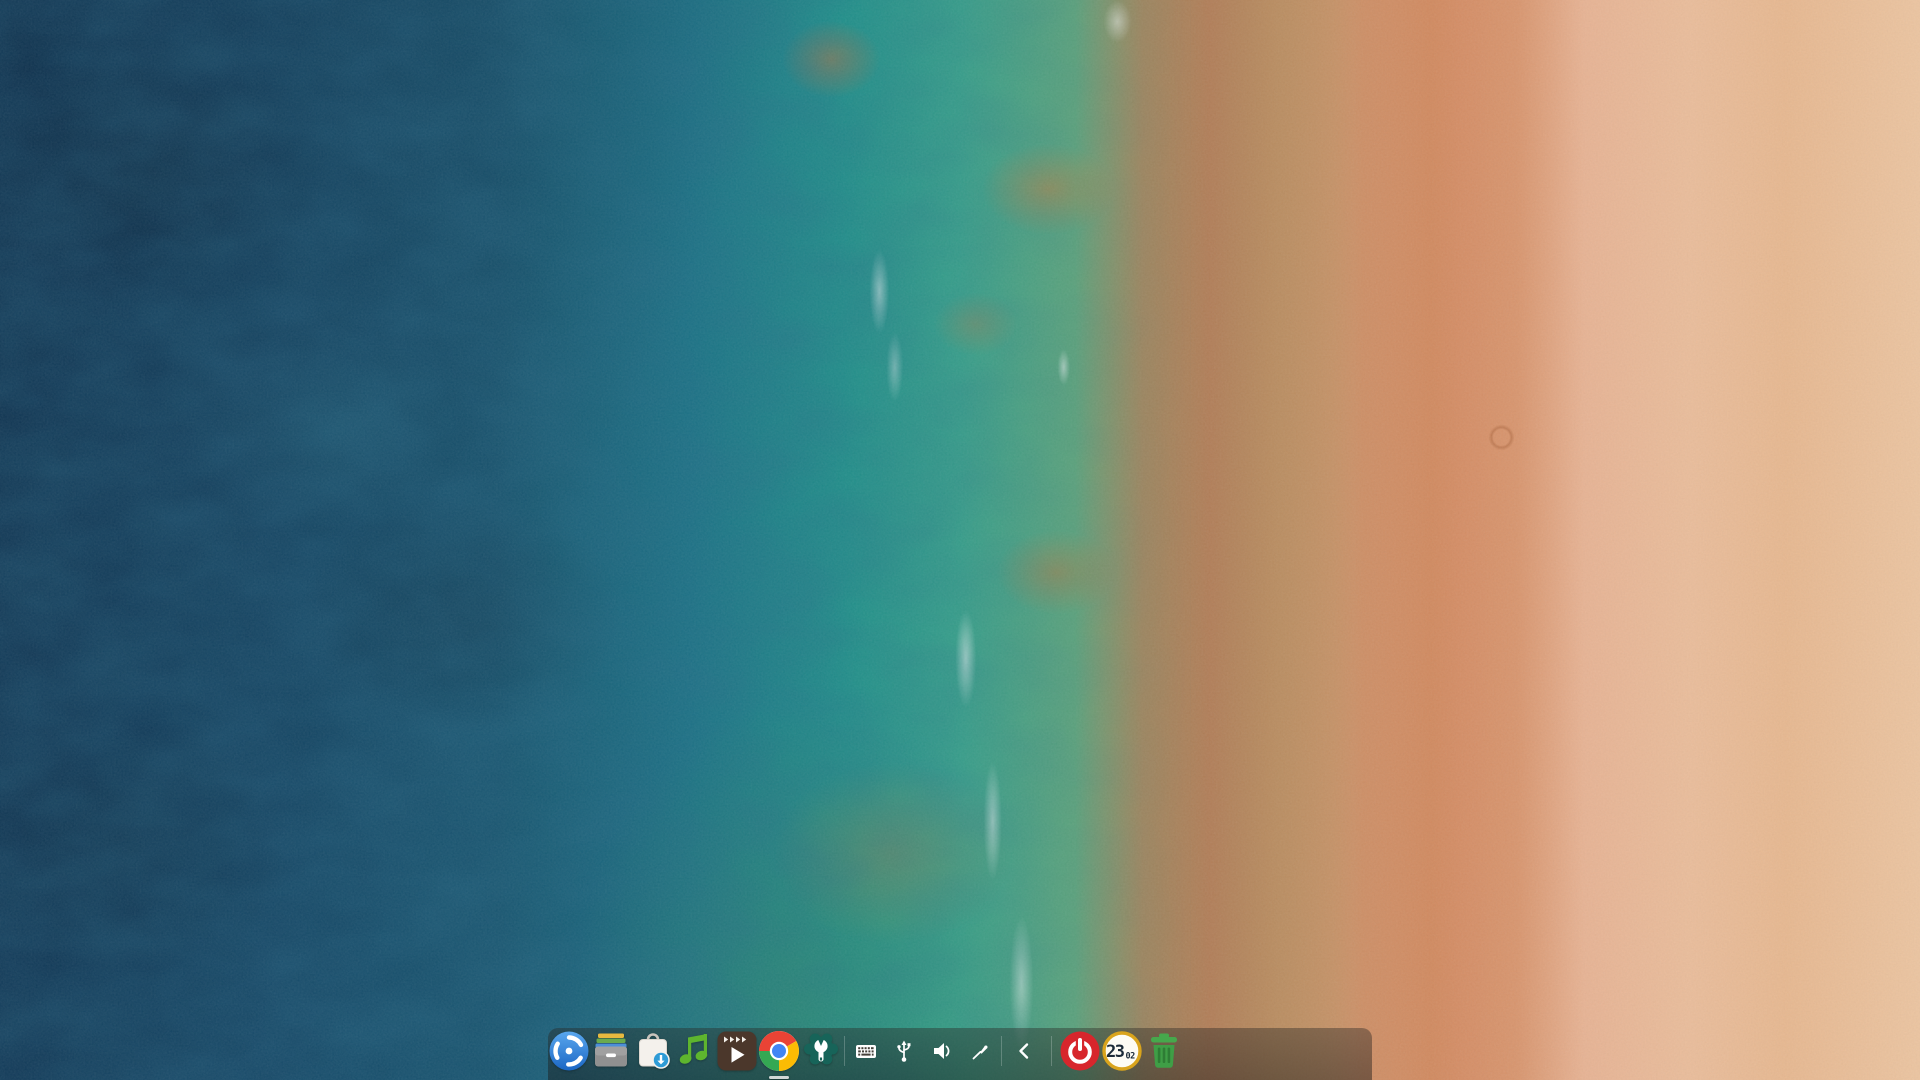 This screenshot has width=1920, height=1080. I want to click on dock-item-control-center, so click(821, 1051).